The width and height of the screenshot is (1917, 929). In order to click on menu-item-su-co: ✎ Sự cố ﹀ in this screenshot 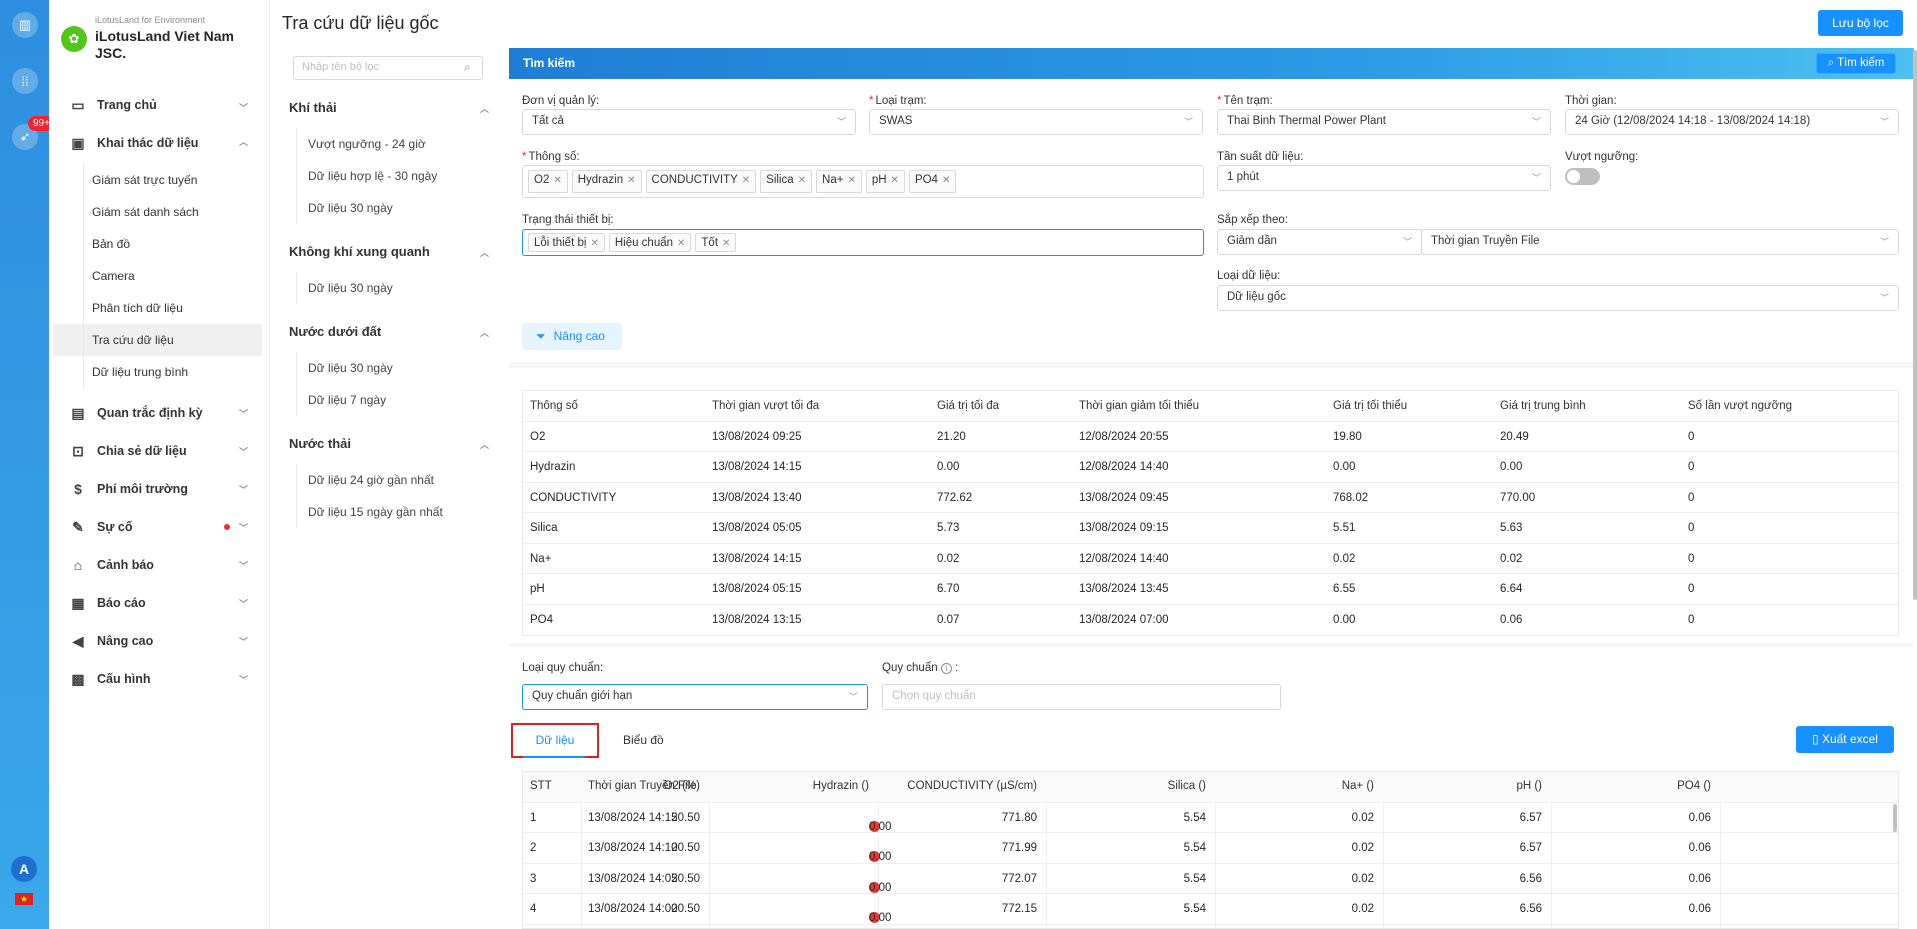, I will do `click(159, 527)`.